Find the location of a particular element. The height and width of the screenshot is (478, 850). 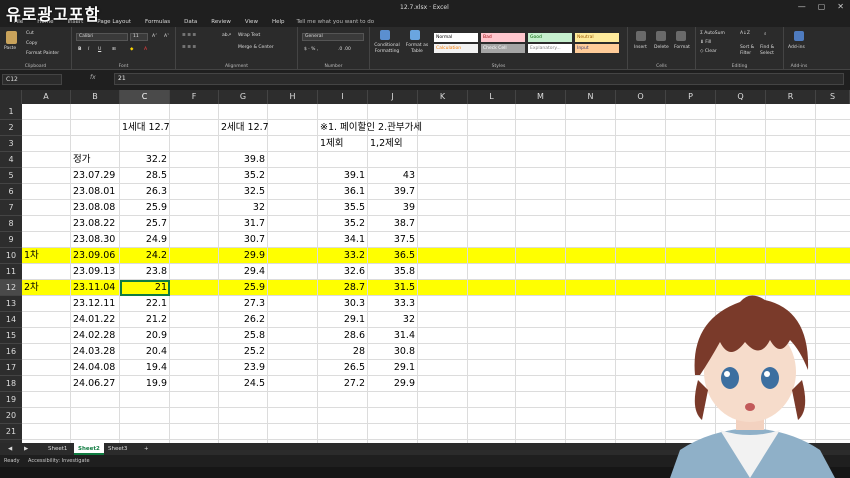

cell-i6: 36.1 is located at coordinates (341, 192).